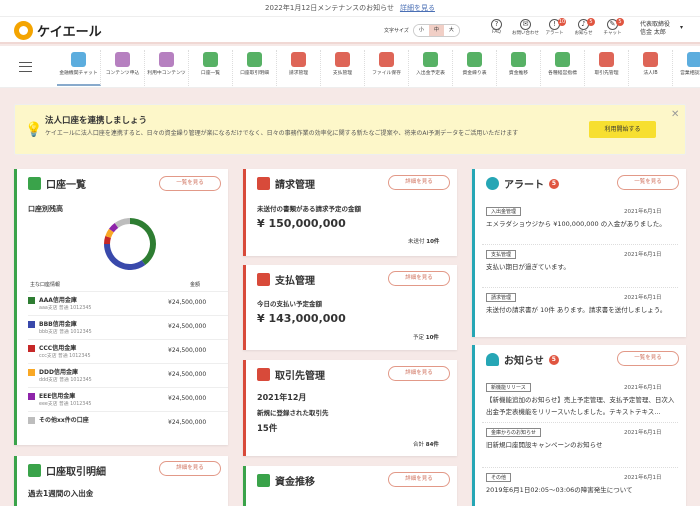  What do you see at coordinates (581, 445) in the screenshot?
I see `news-text: 旧新規口座開設キャンペーンのお知らせ` at bounding box center [581, 445].